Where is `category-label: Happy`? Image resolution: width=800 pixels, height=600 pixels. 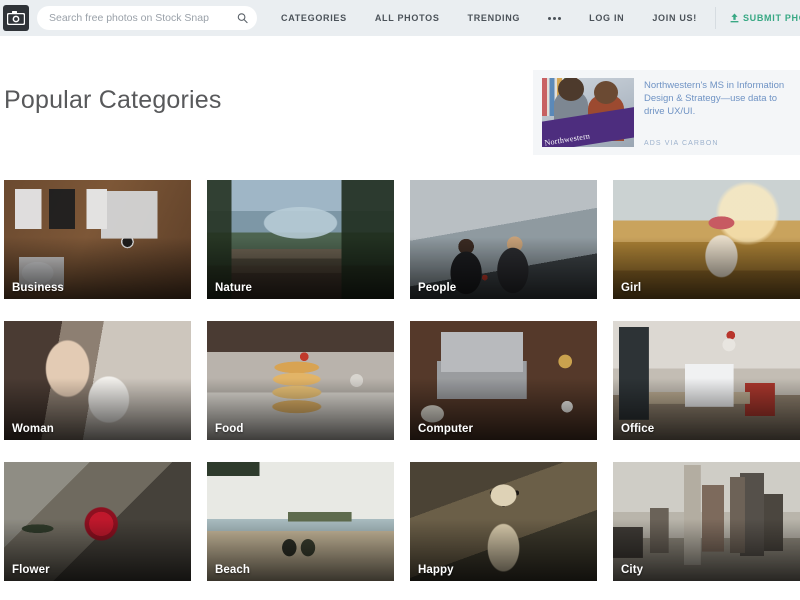 category-label: Happy is located at coordinates (436, 570).